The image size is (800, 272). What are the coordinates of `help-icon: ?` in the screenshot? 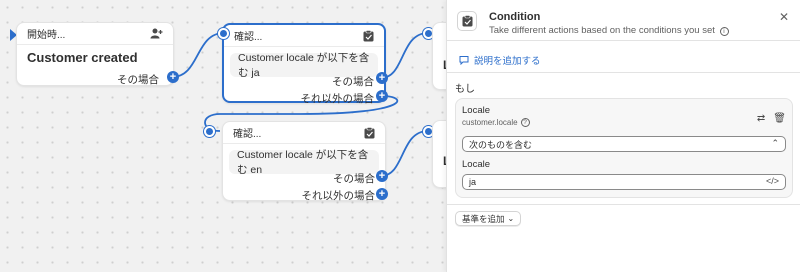 It's located at (525, 122).